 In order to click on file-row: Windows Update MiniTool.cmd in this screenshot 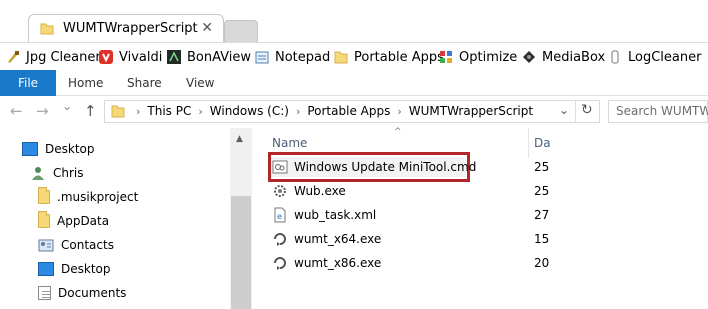, I will do `click(374, 167)`.